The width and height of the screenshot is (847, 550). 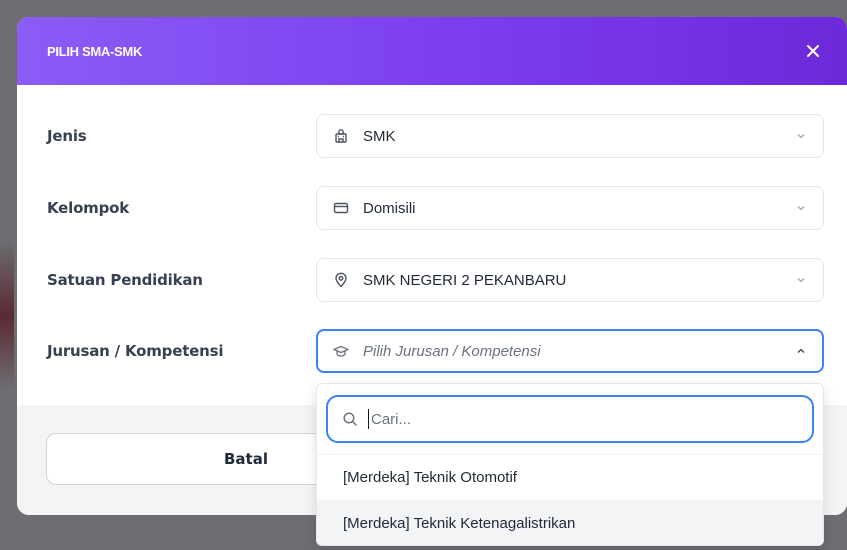 I want to click on kelompok-value: Domisili, so click(x=389, y=208).